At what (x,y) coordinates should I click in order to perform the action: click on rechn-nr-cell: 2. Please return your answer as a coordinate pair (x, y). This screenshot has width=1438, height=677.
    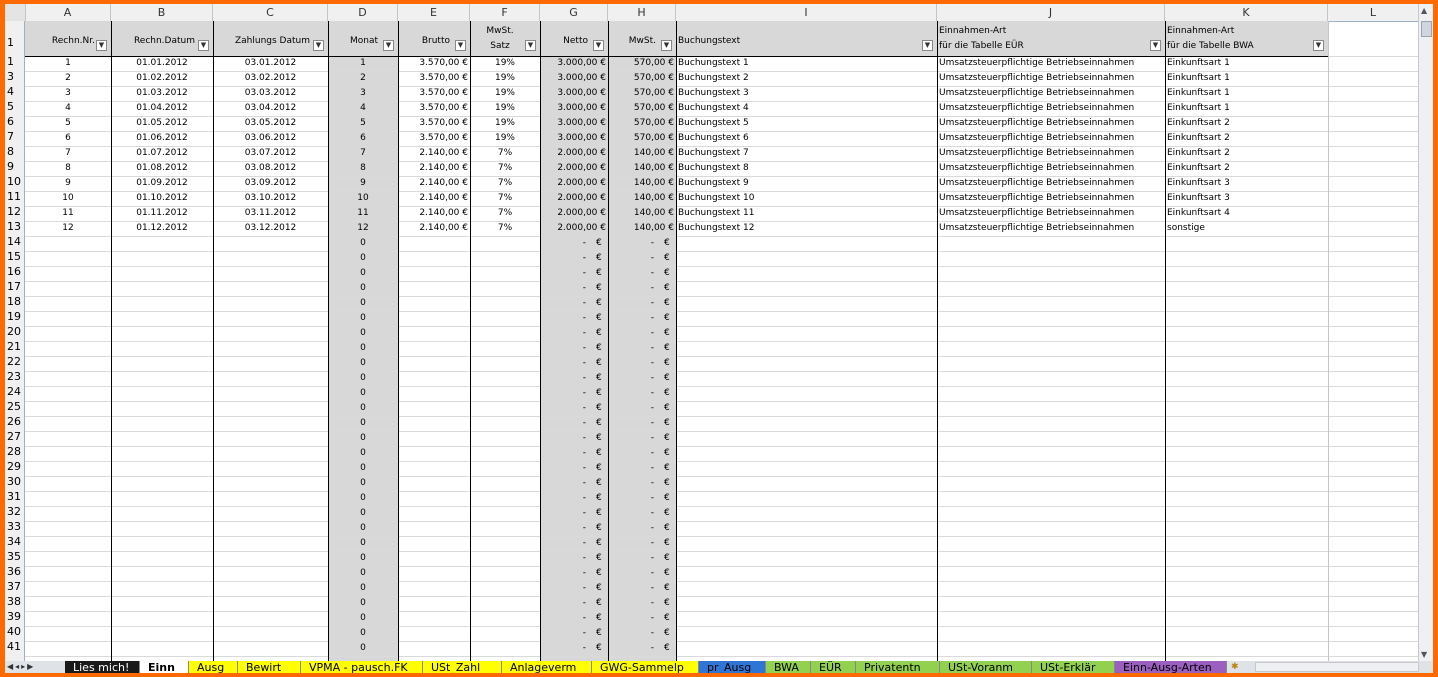
    Looking at the image, I should click on (68, 78).